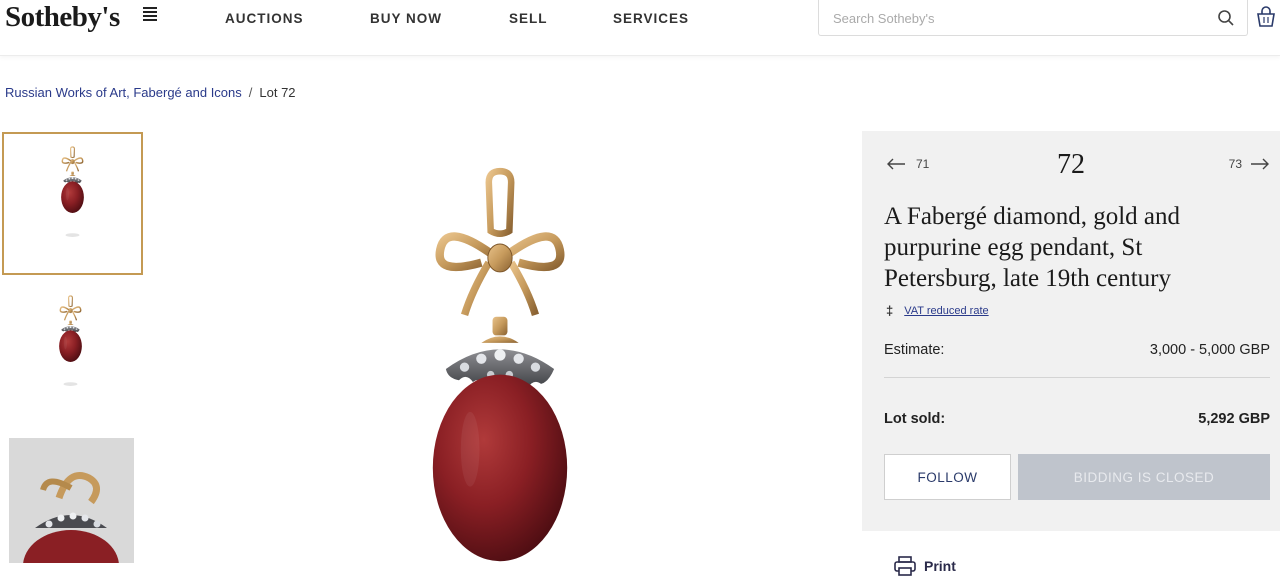  What do you see at coordinates (940, 566) in the screenshot?
I see `print-label: Print` at bounding box center [940, 566].